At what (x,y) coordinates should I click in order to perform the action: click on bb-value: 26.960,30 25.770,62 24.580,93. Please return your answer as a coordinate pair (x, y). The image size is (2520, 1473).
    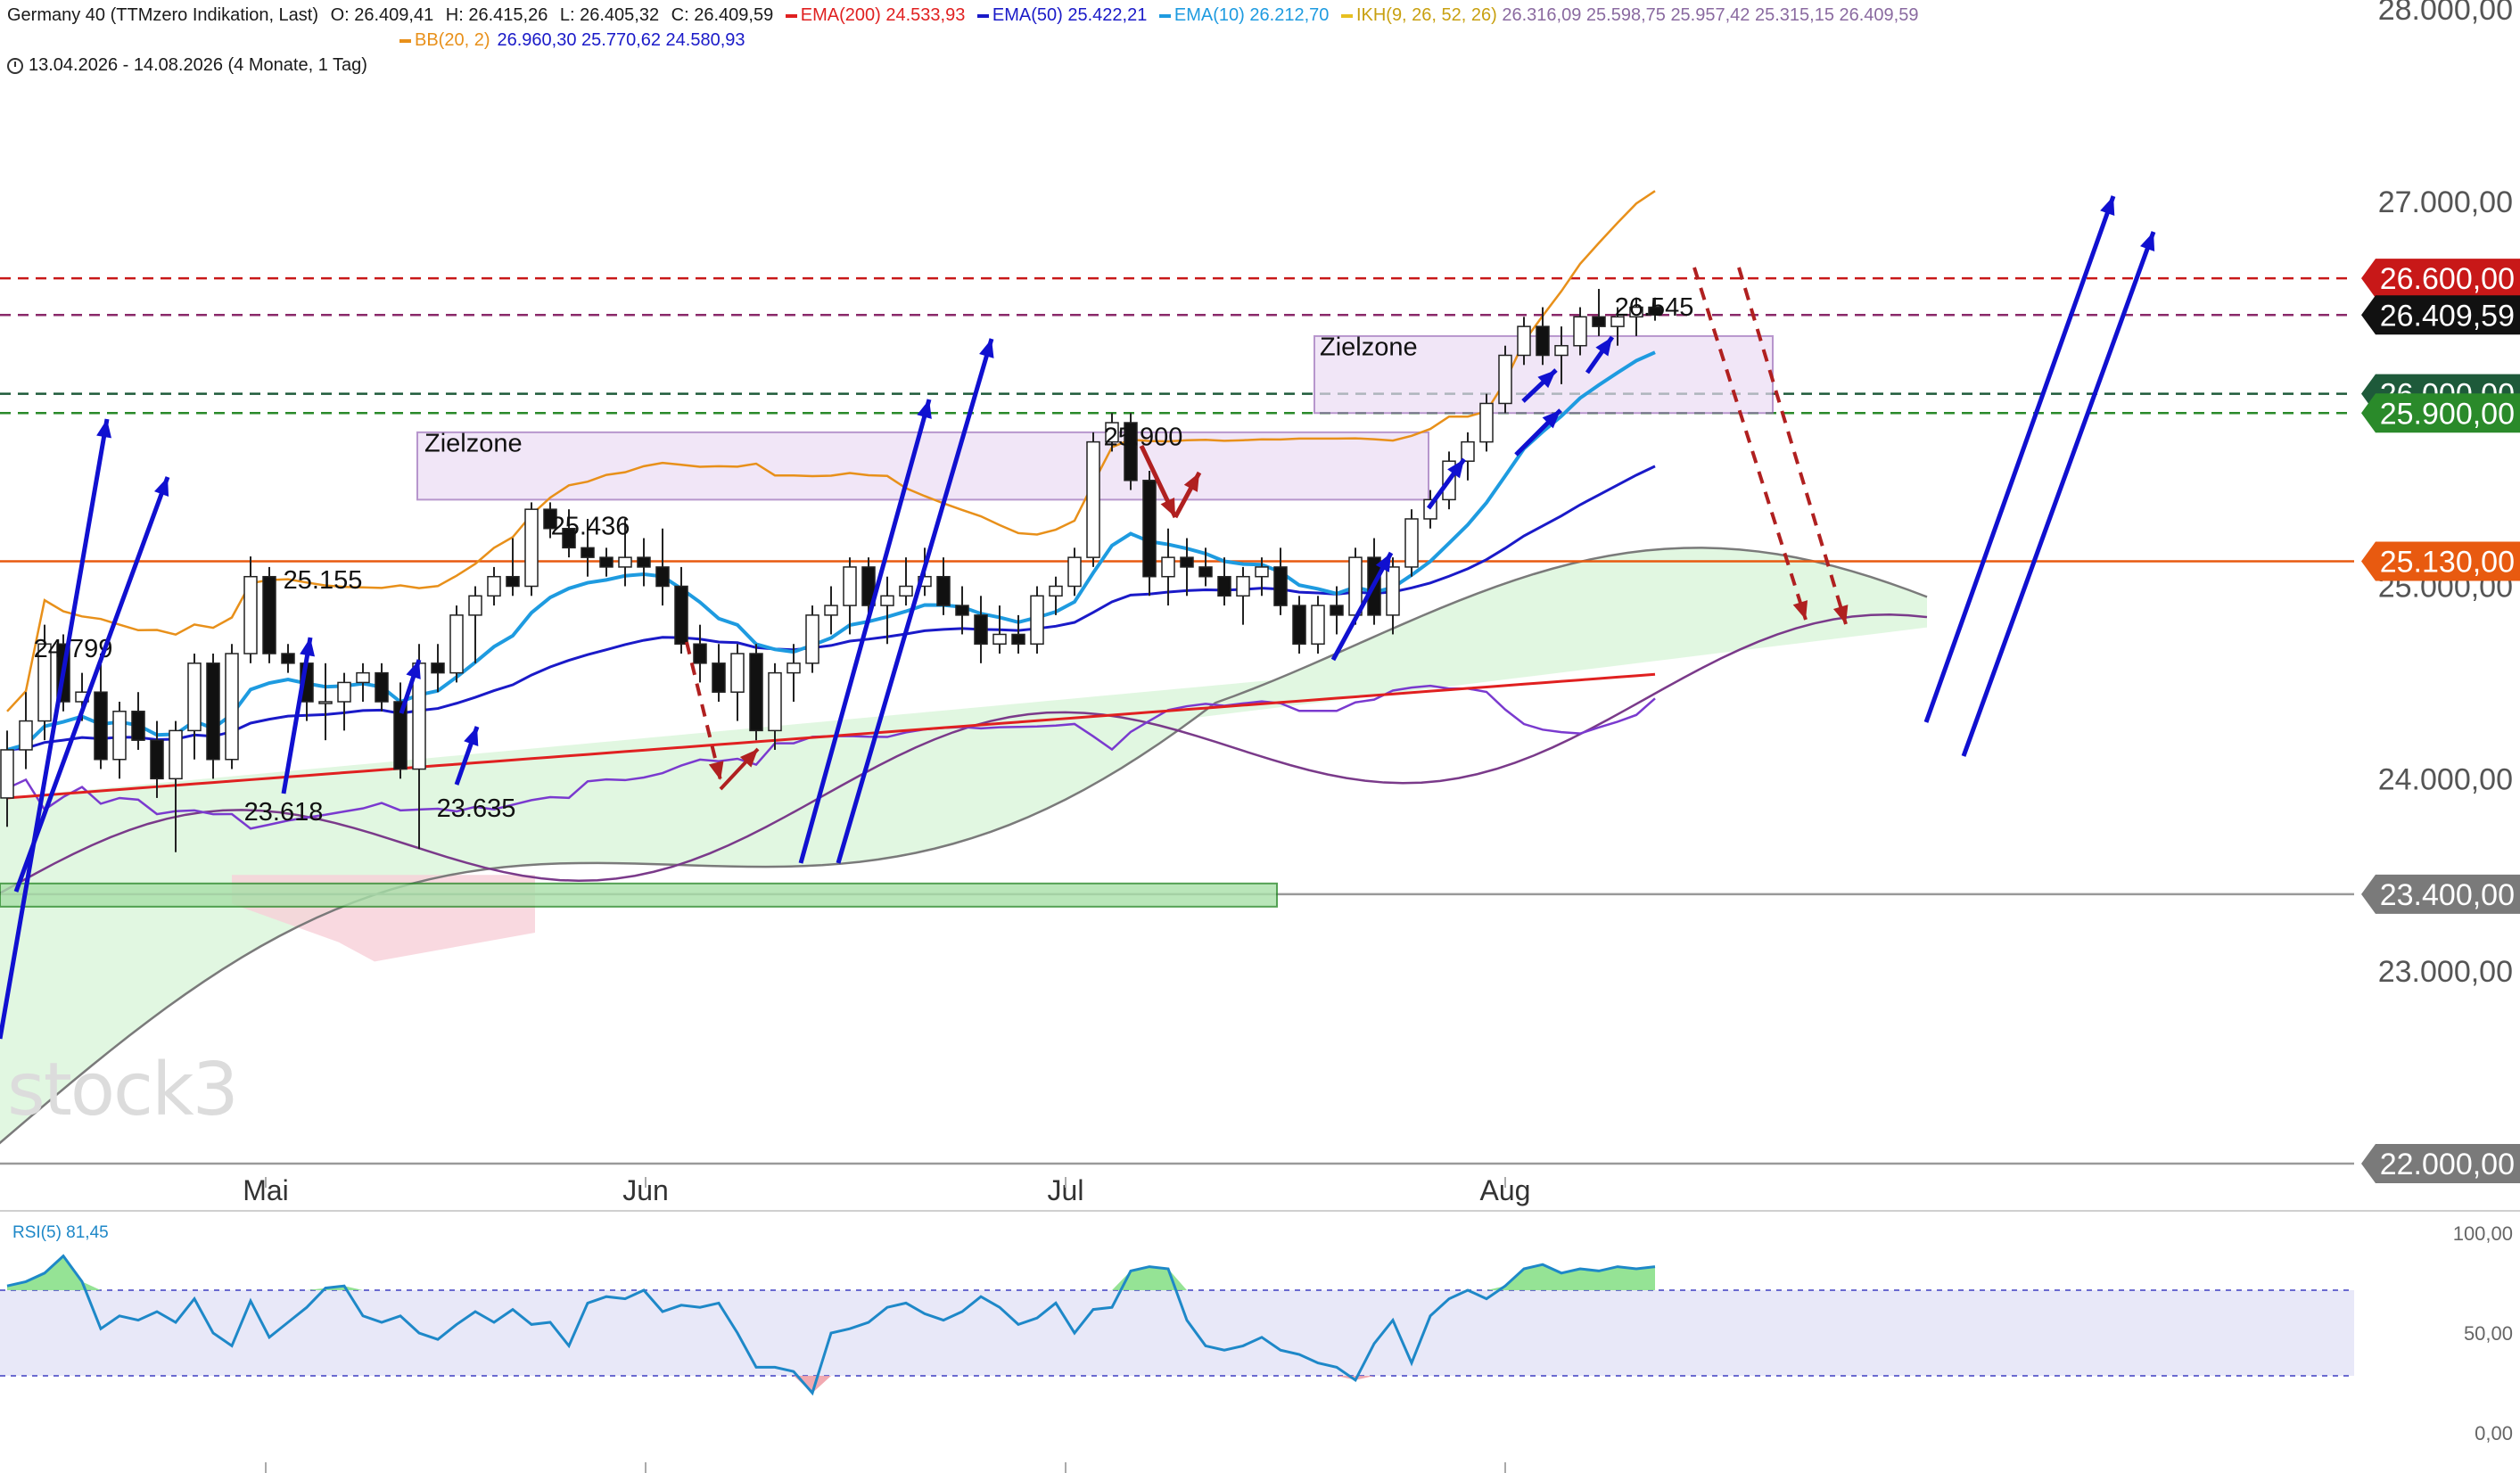
    Looking at the image, I should click on (621, 40).